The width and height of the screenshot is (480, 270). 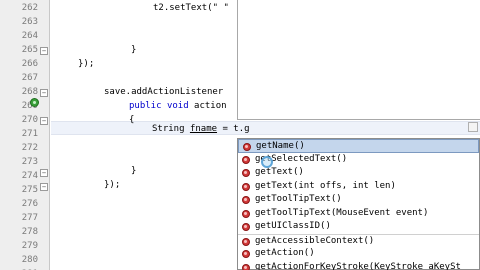 I want to click on code-line-265: }, so click(x=133, y=50).